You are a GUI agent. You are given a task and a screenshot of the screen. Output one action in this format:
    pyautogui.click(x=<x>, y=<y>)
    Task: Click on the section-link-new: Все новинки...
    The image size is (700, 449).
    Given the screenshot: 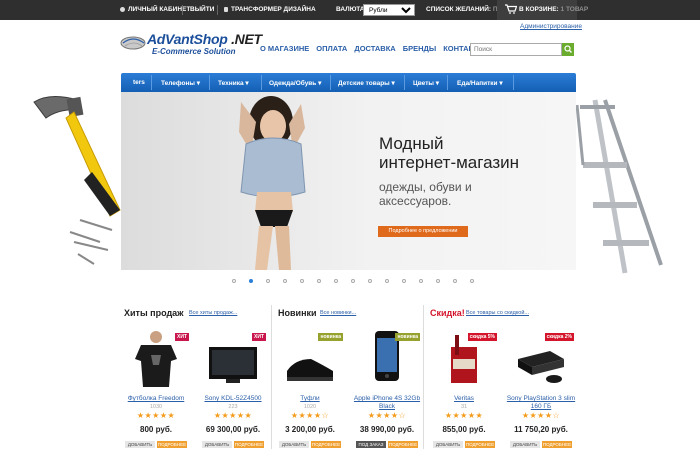 What is the action you would take?
    pyautogui.click(x=338, y=313)
    